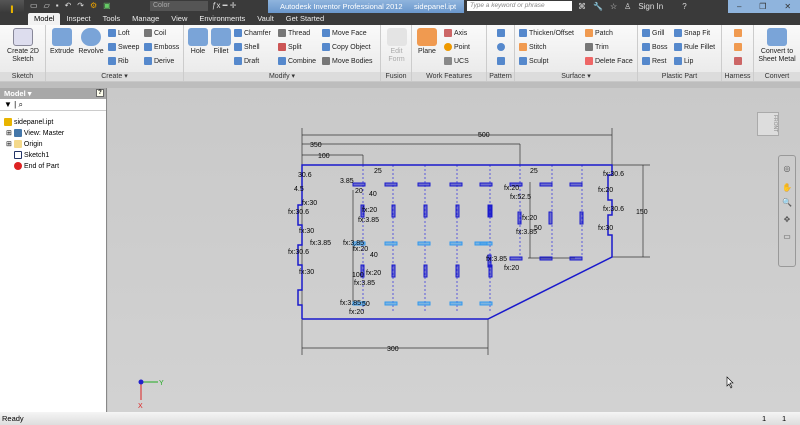 This screenshot has width=800, height=425. What do you see at coordinates (359, 191) in the screenshot?
I see `dimension-label: 20` at bounding box center [359, 191].